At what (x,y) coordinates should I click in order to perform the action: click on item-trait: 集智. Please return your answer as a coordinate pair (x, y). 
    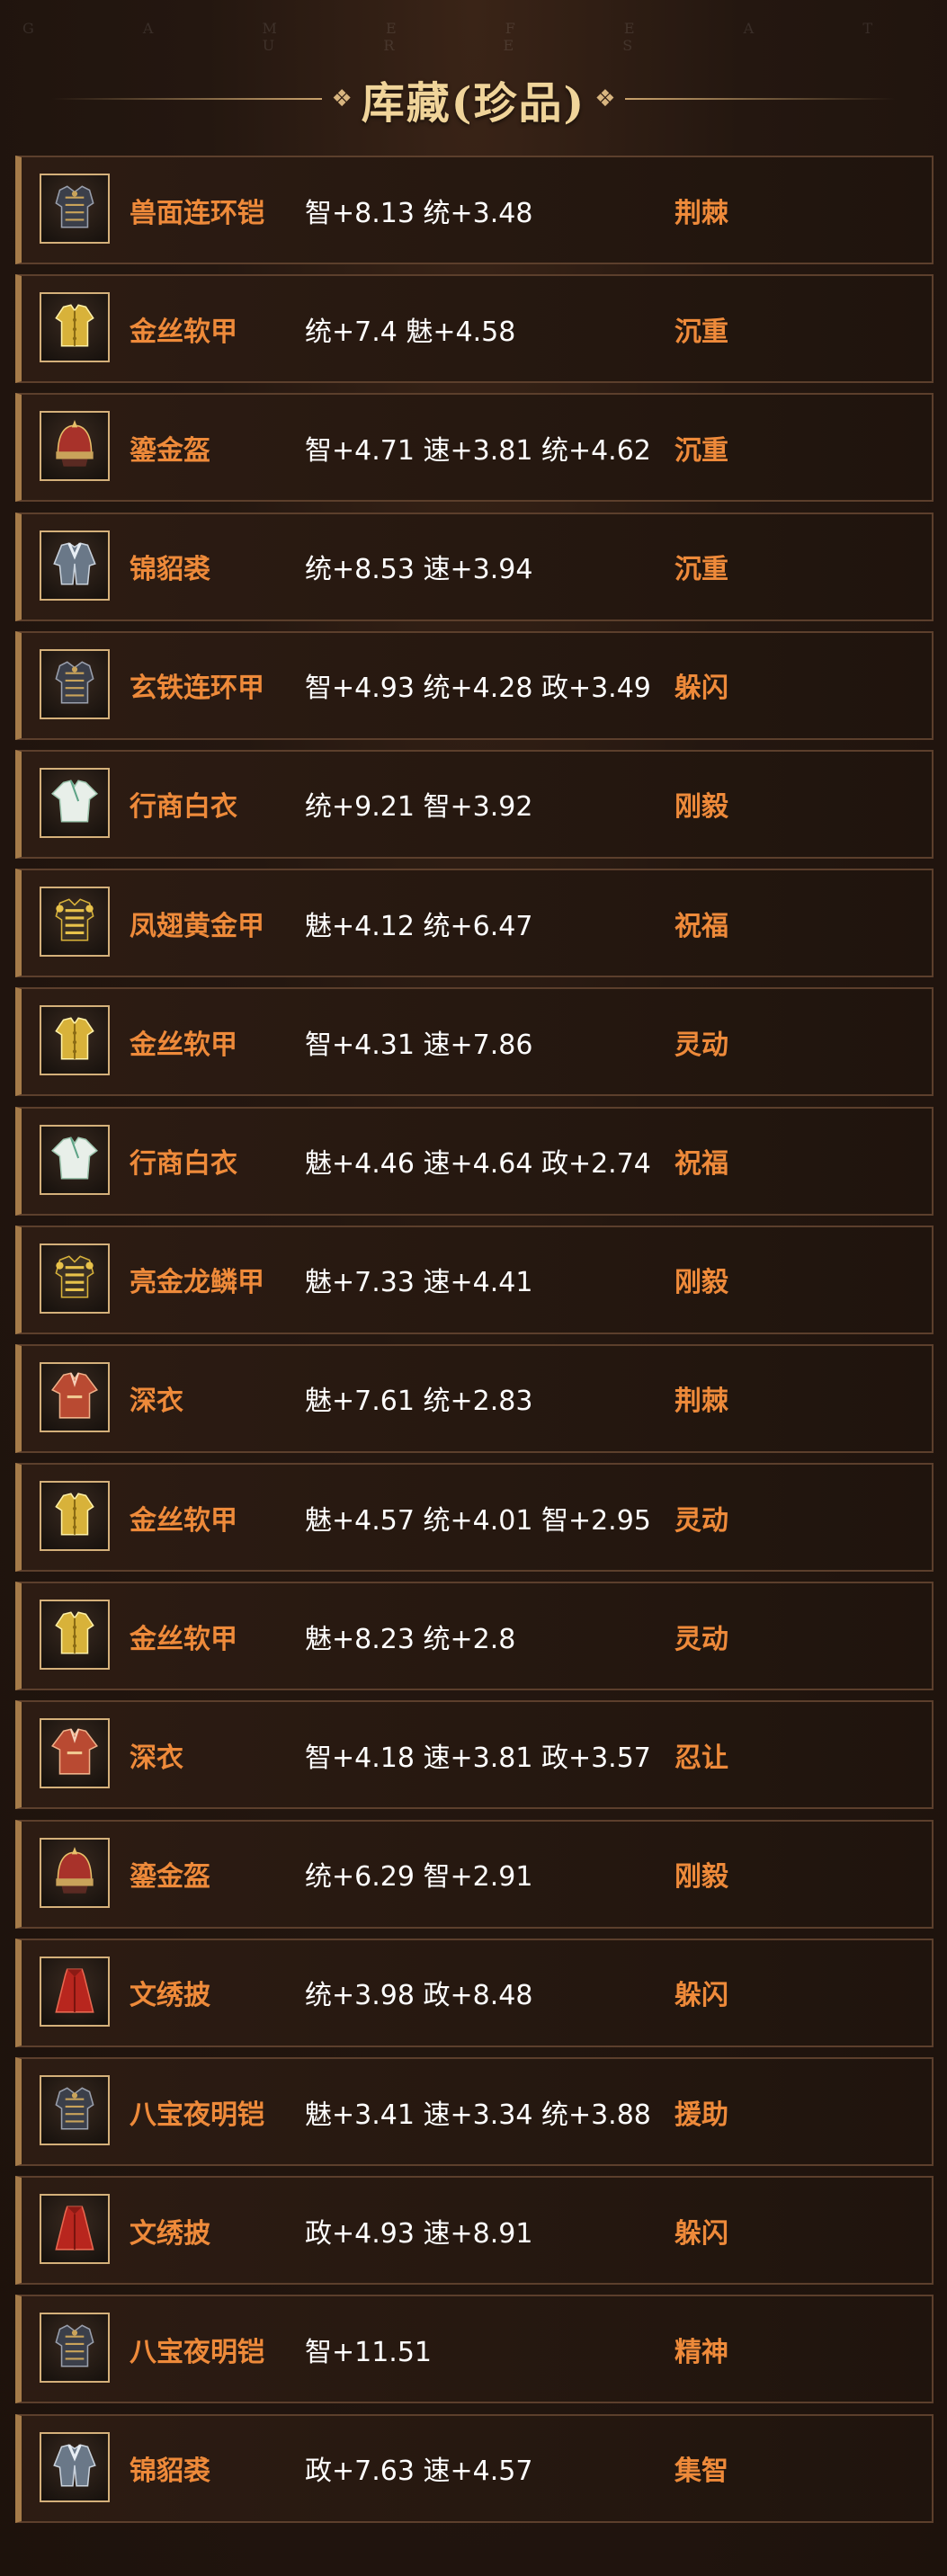
    Looking at the image, I should click on (702, 2472).